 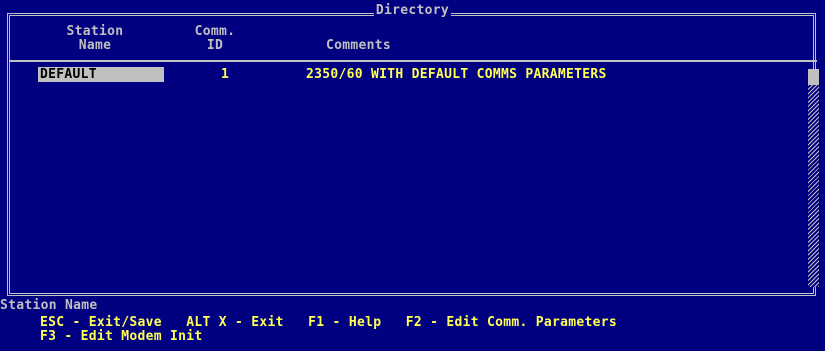 I want to click on field-label: Station Name, so click(x=49, y=305).